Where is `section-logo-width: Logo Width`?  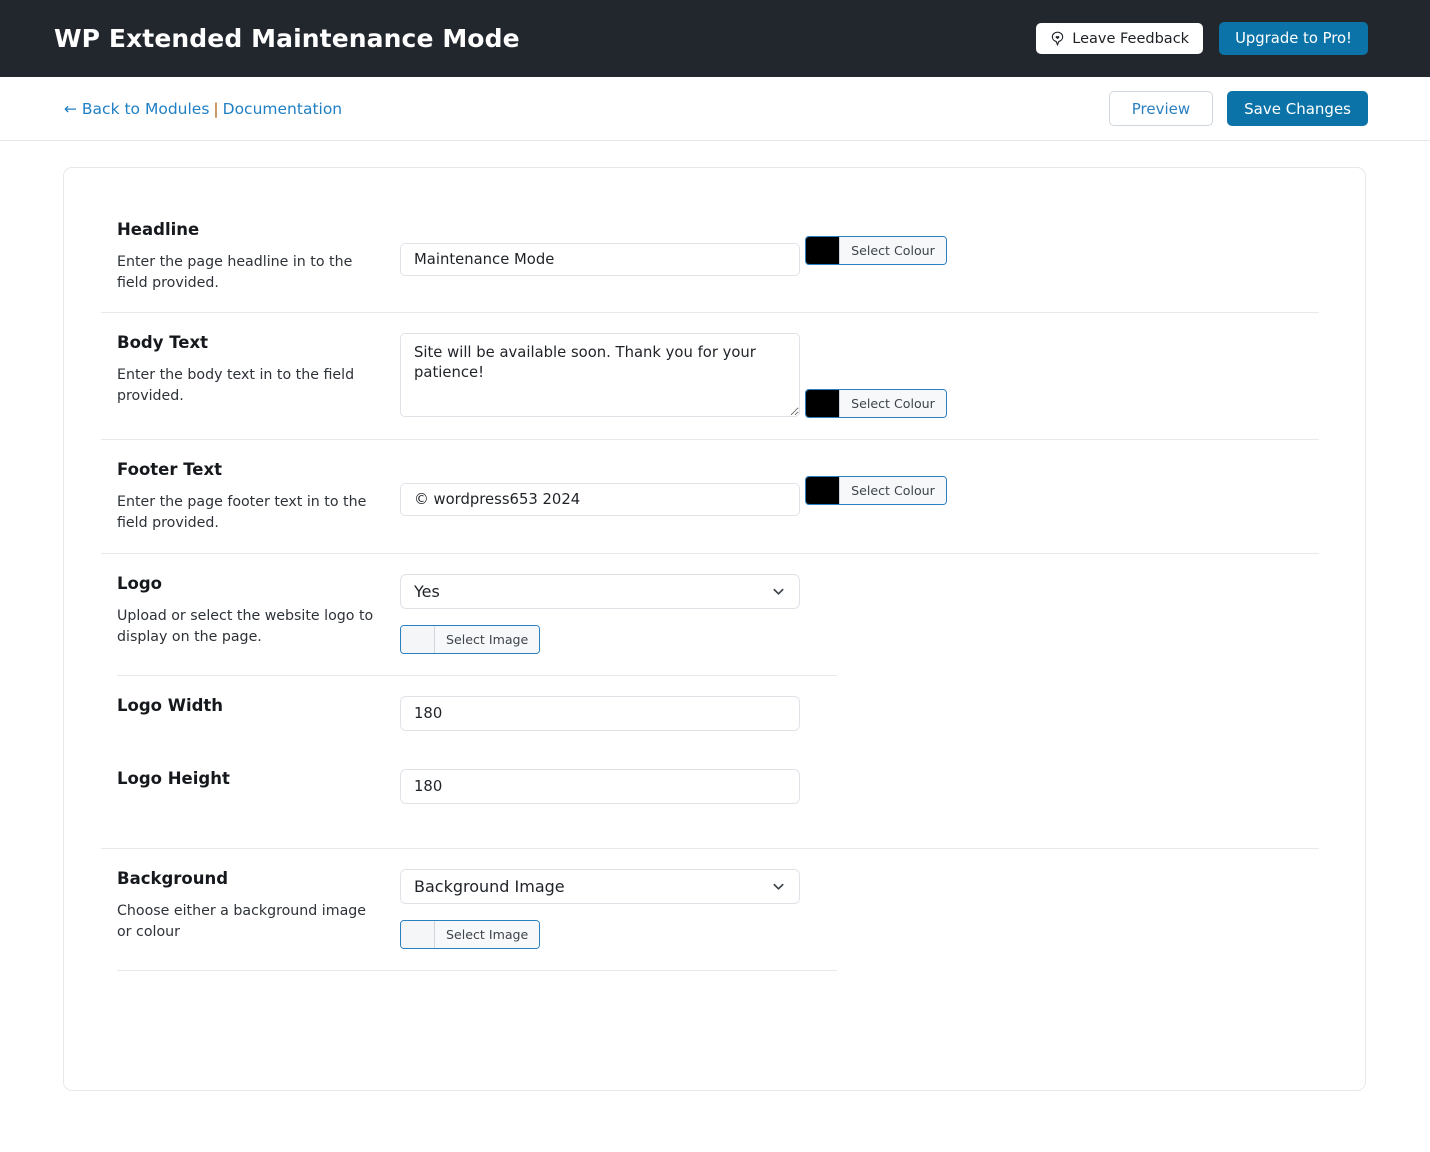 section-logo-width: Logo Width is located at coordinates (710, 712).